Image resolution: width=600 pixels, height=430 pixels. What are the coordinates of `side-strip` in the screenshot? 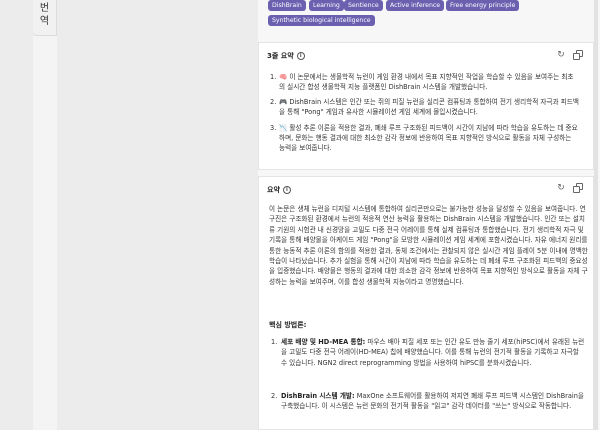 It's located at (45, 233).